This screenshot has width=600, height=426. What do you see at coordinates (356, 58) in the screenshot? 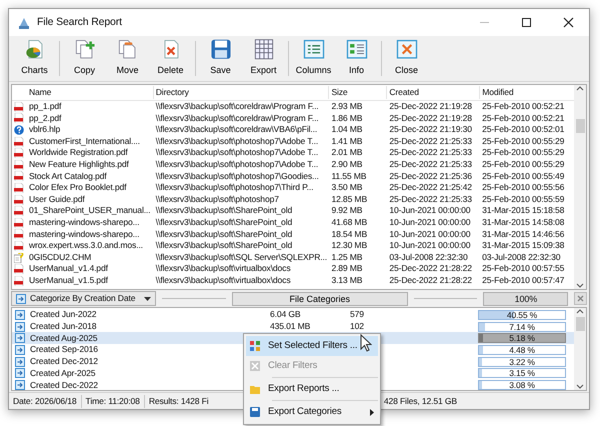
I see `toolbar-button: Info` at bounding box center [356, 58].